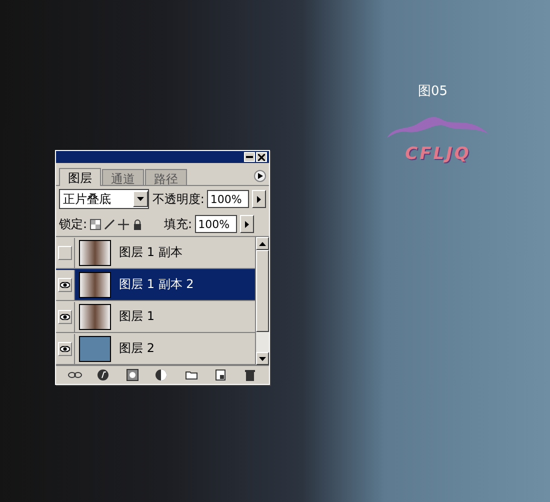  I want to click on fill-slider-button, so click(247, 224).